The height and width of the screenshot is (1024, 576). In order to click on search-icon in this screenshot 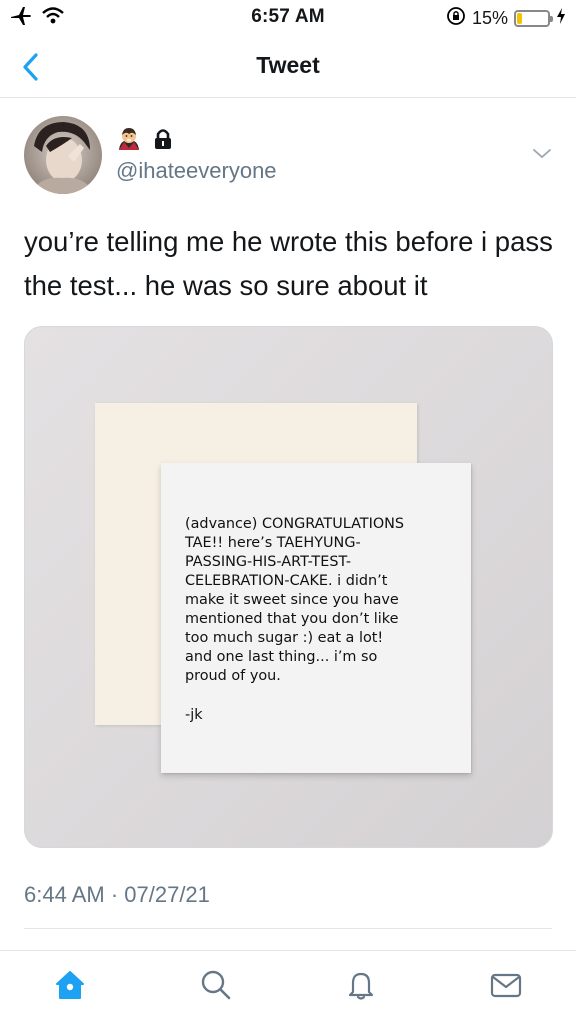, I will do `click(216, 985)`.